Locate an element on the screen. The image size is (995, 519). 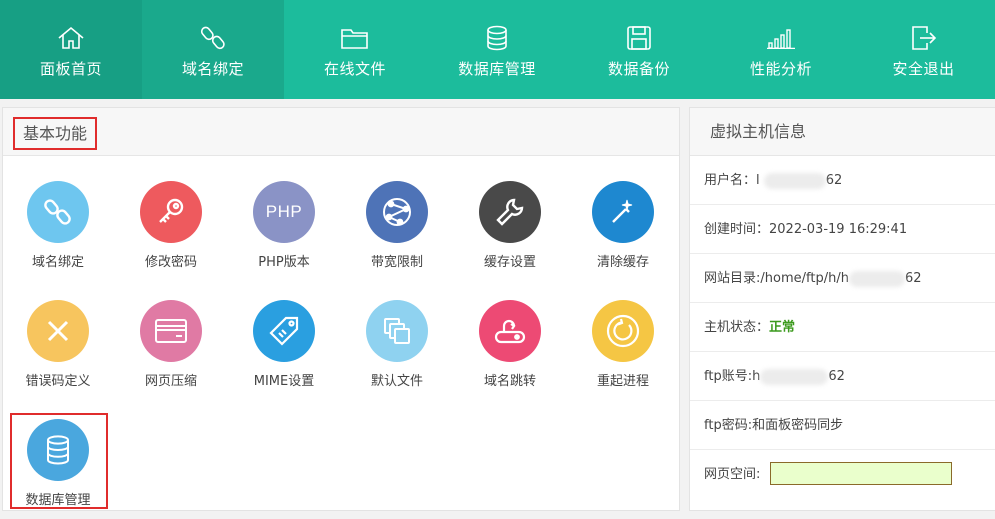
info-label: 创建时间： is located at coordinates (737, 229).